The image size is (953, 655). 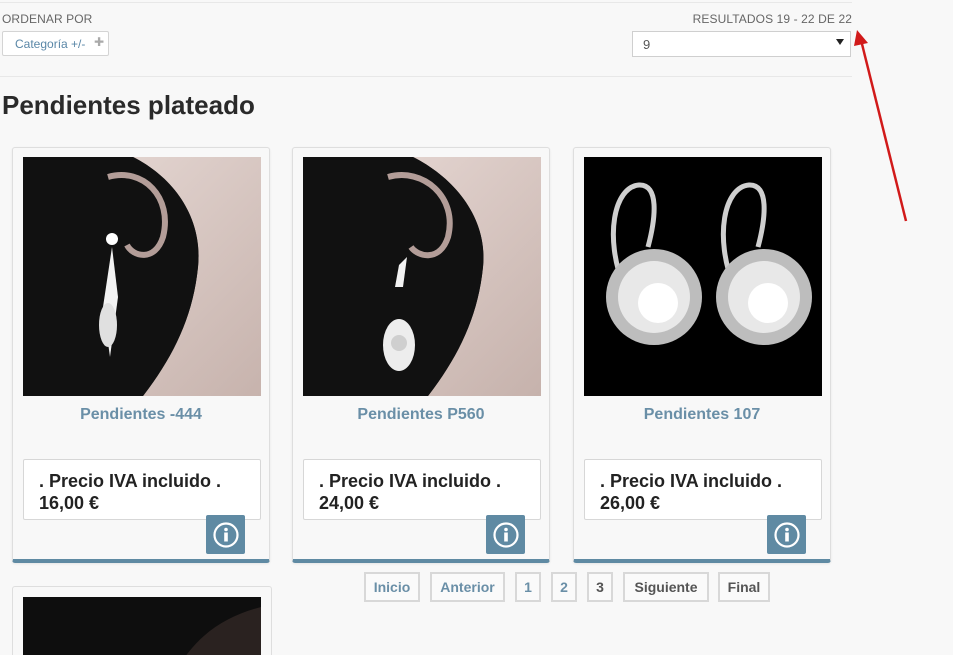 What do you see at coordinates (647, 44) in the screenshot?
I see `results-per-page-value: 9` at bounding box center [647, 44].